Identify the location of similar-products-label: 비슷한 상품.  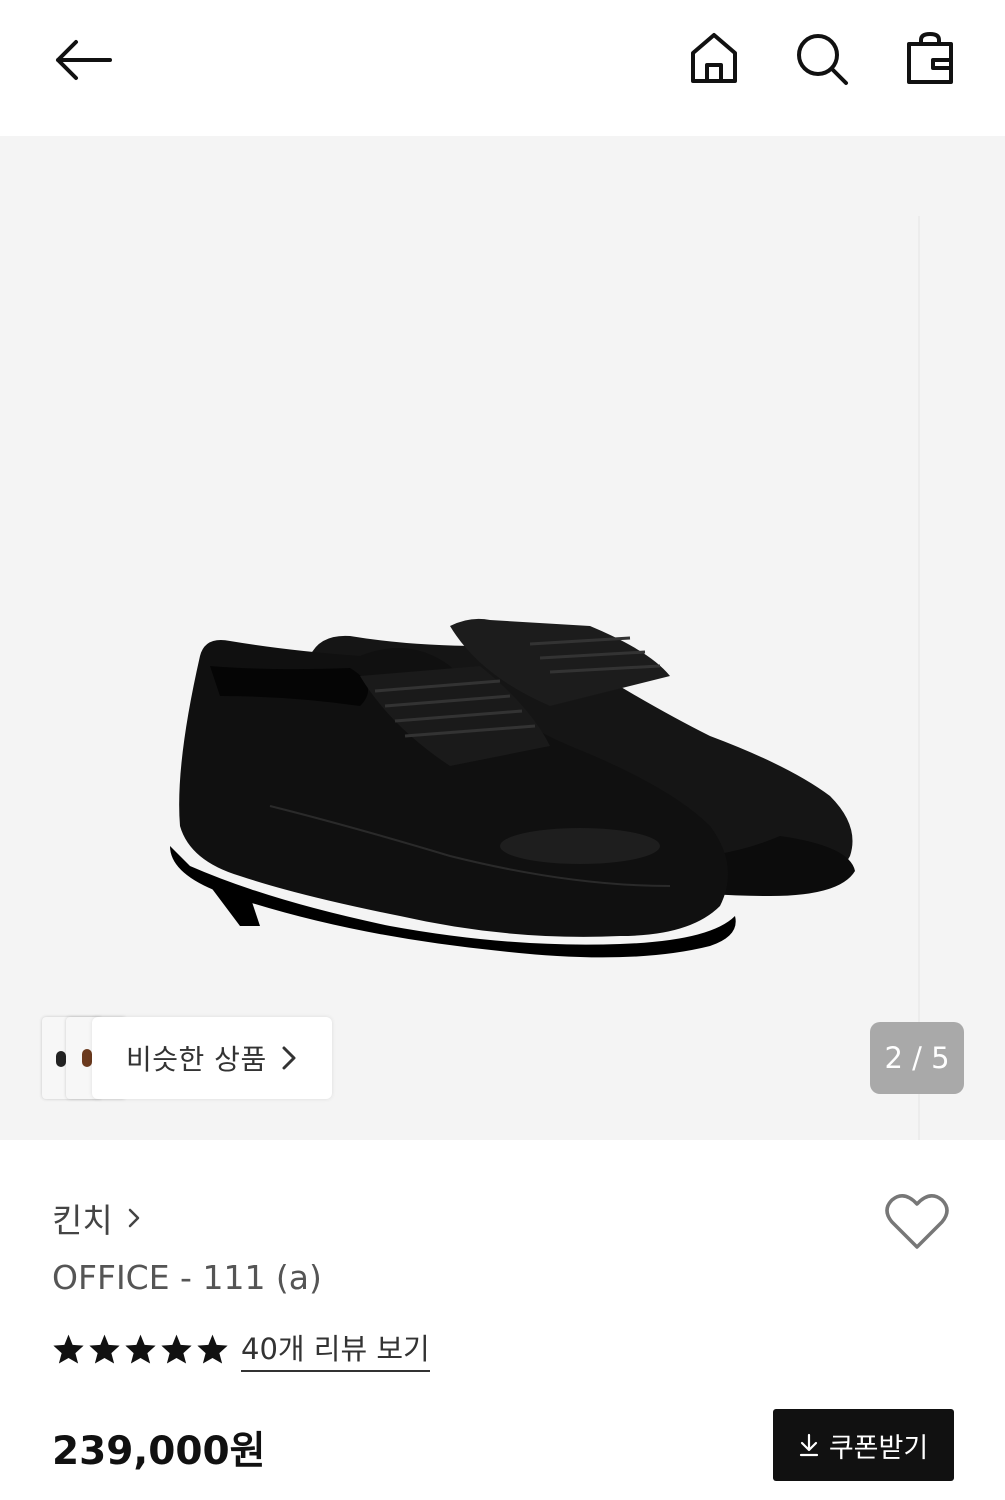
(196, 1059).